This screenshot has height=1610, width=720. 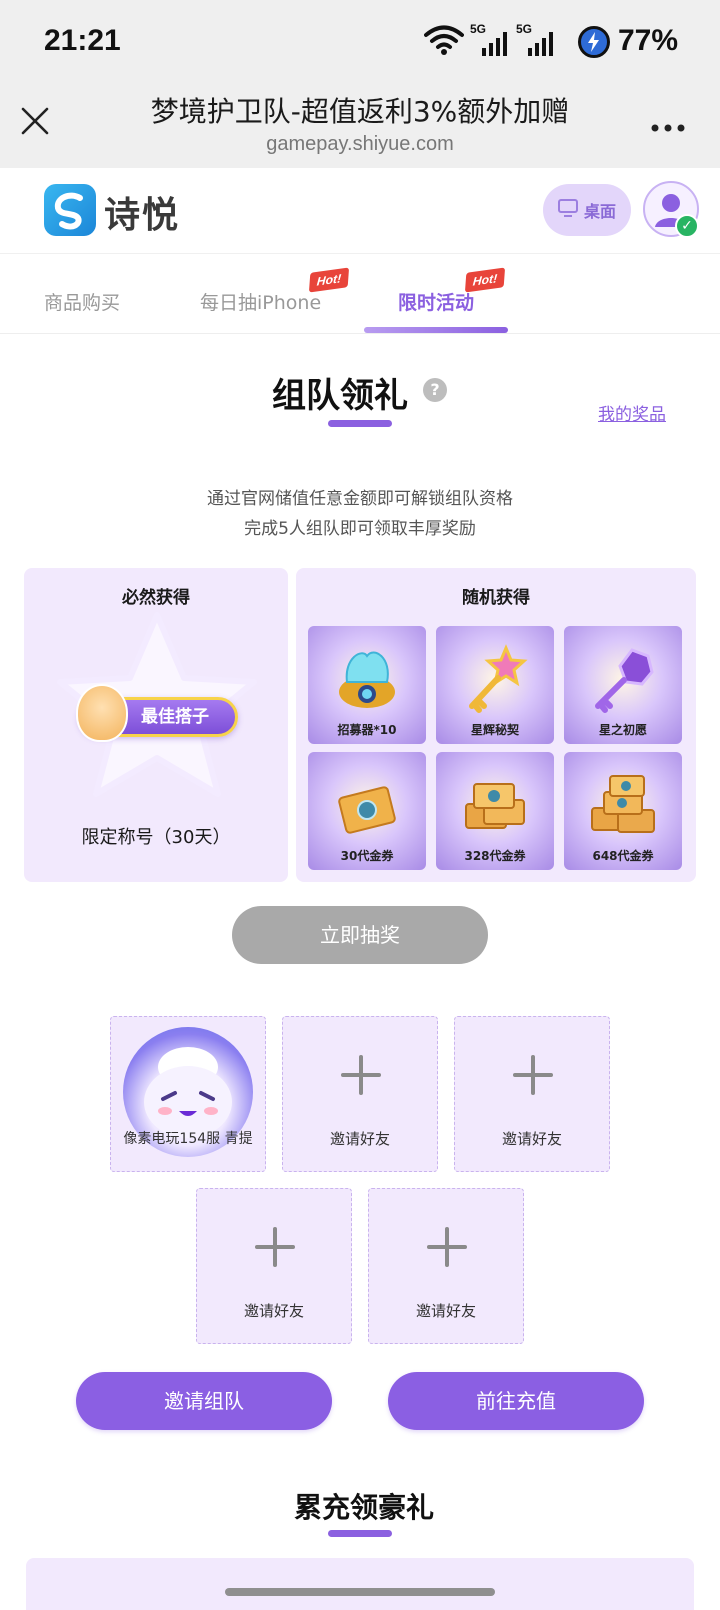 I want to click on battery-charging-icon, so click(x=594, y=42).